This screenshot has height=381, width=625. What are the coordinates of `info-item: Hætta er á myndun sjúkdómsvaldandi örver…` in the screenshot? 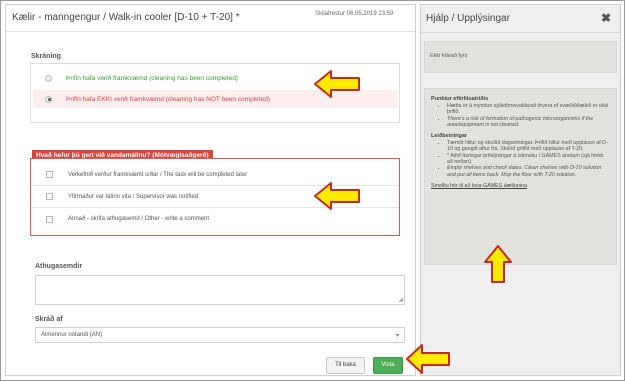 It's located at (528, 109).